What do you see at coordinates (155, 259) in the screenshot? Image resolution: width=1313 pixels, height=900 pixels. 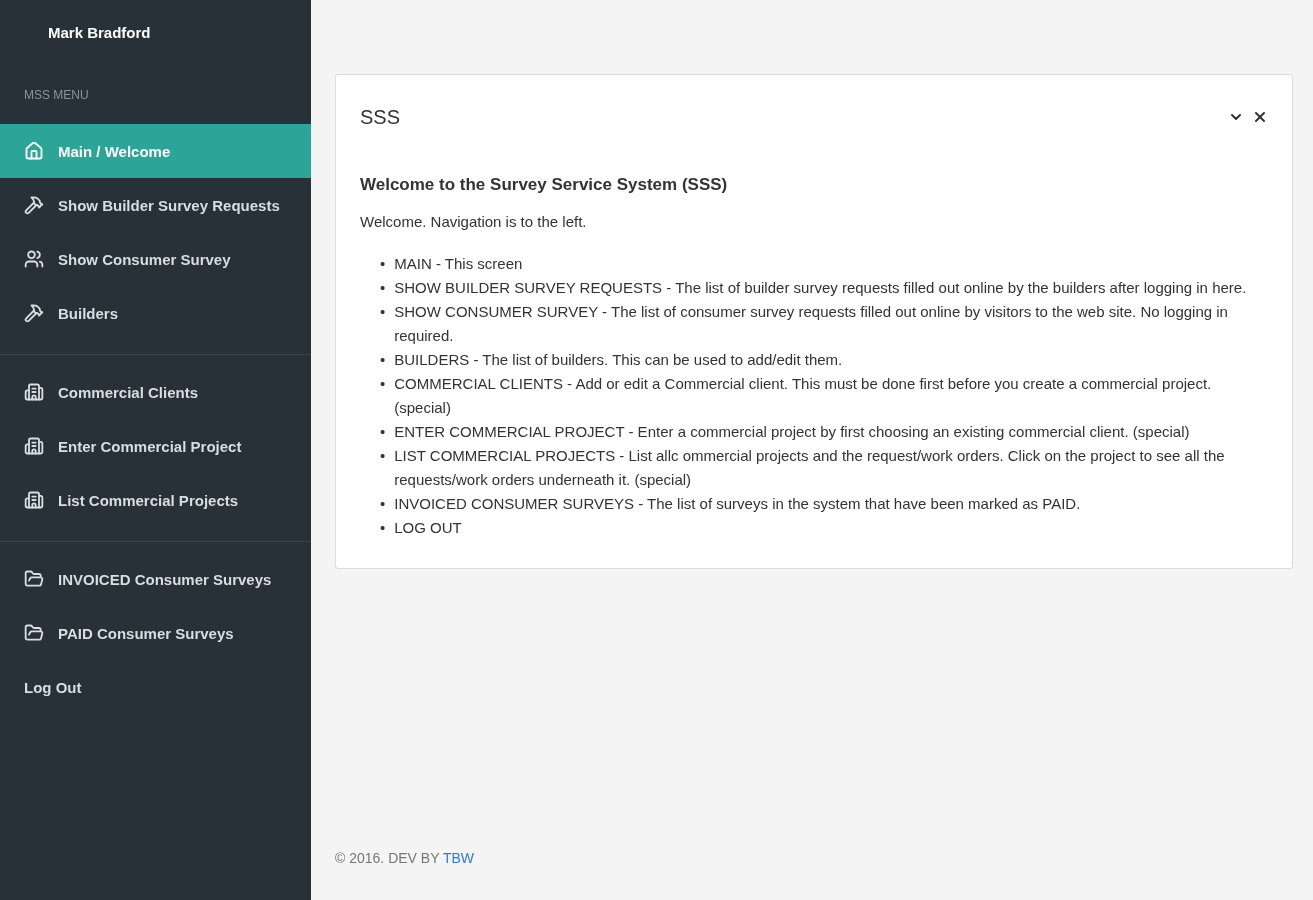 I see `menu-item: Show Consumer Survey` at bounding box center [155, 259].